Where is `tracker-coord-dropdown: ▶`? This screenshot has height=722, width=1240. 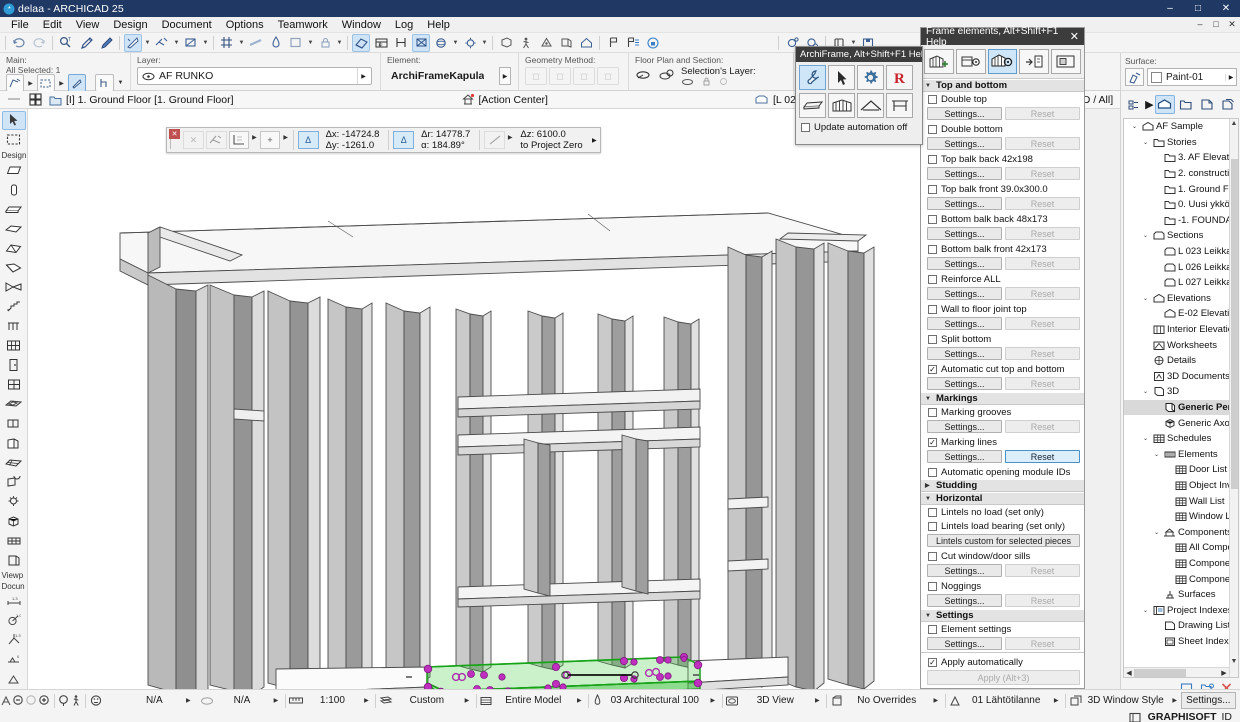
tracker-coord-dropdown: ▶ is located at coordinates (254, 137).